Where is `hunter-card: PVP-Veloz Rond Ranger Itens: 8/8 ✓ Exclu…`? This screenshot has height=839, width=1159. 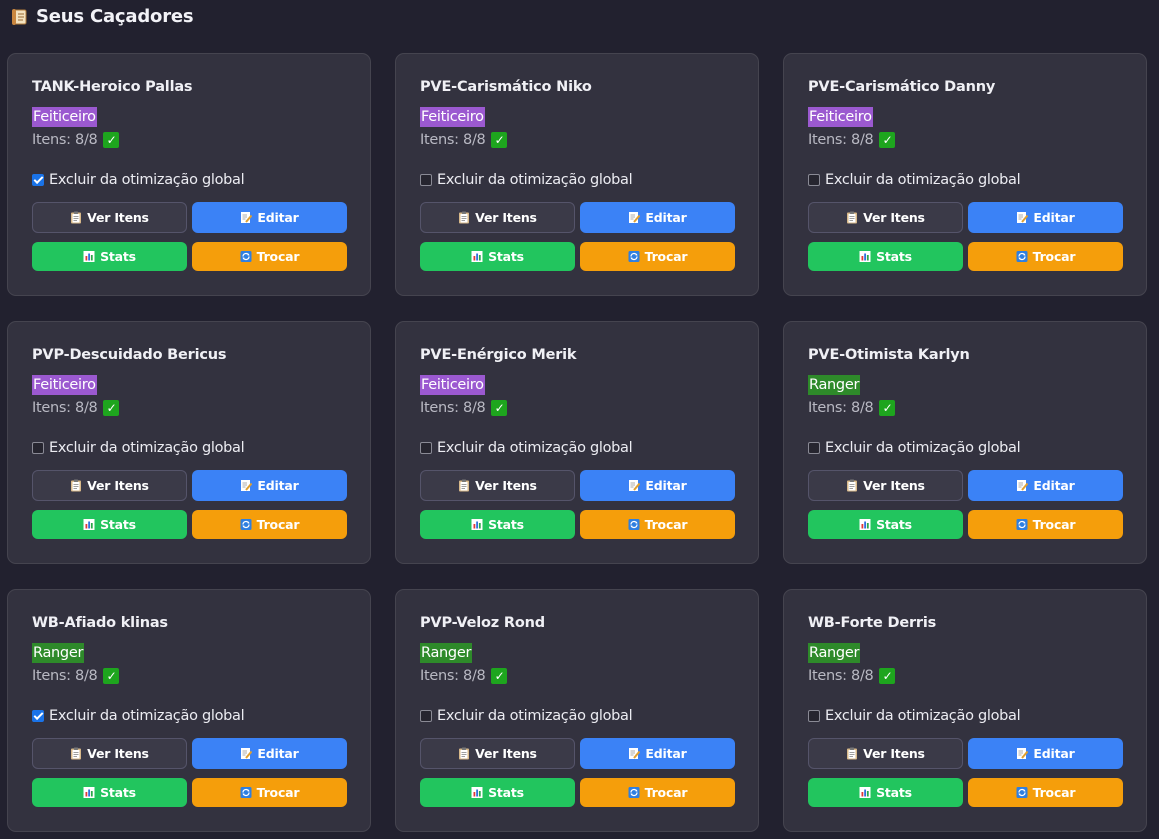
hunter-card: PVP-Veloz Rond Ranger Itens: 8/8 ✓ Exclu… is located at coordinates (577, 710).